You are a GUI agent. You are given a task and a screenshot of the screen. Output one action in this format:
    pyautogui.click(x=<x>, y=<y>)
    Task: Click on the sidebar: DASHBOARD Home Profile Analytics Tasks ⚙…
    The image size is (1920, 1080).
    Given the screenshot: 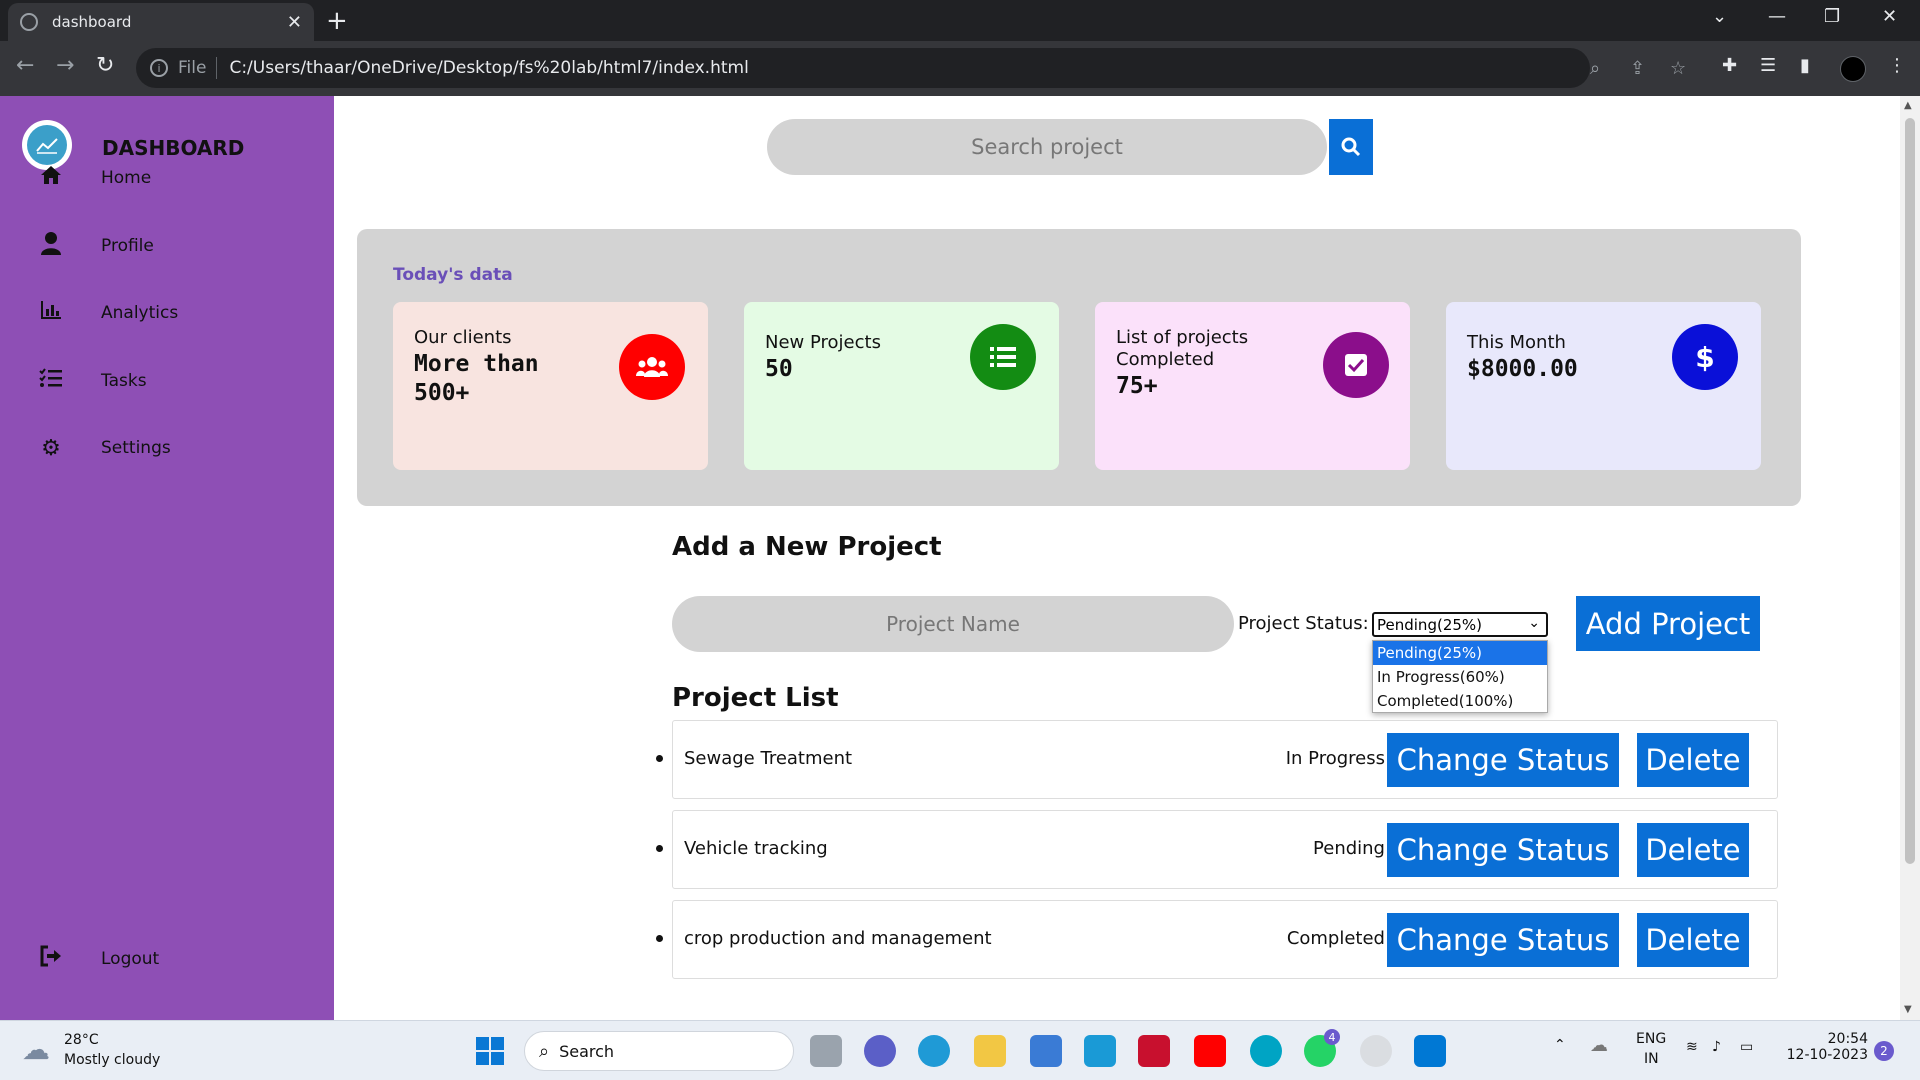 What is the action you would take?
    pyautogui.click(x=167, y=558)
    